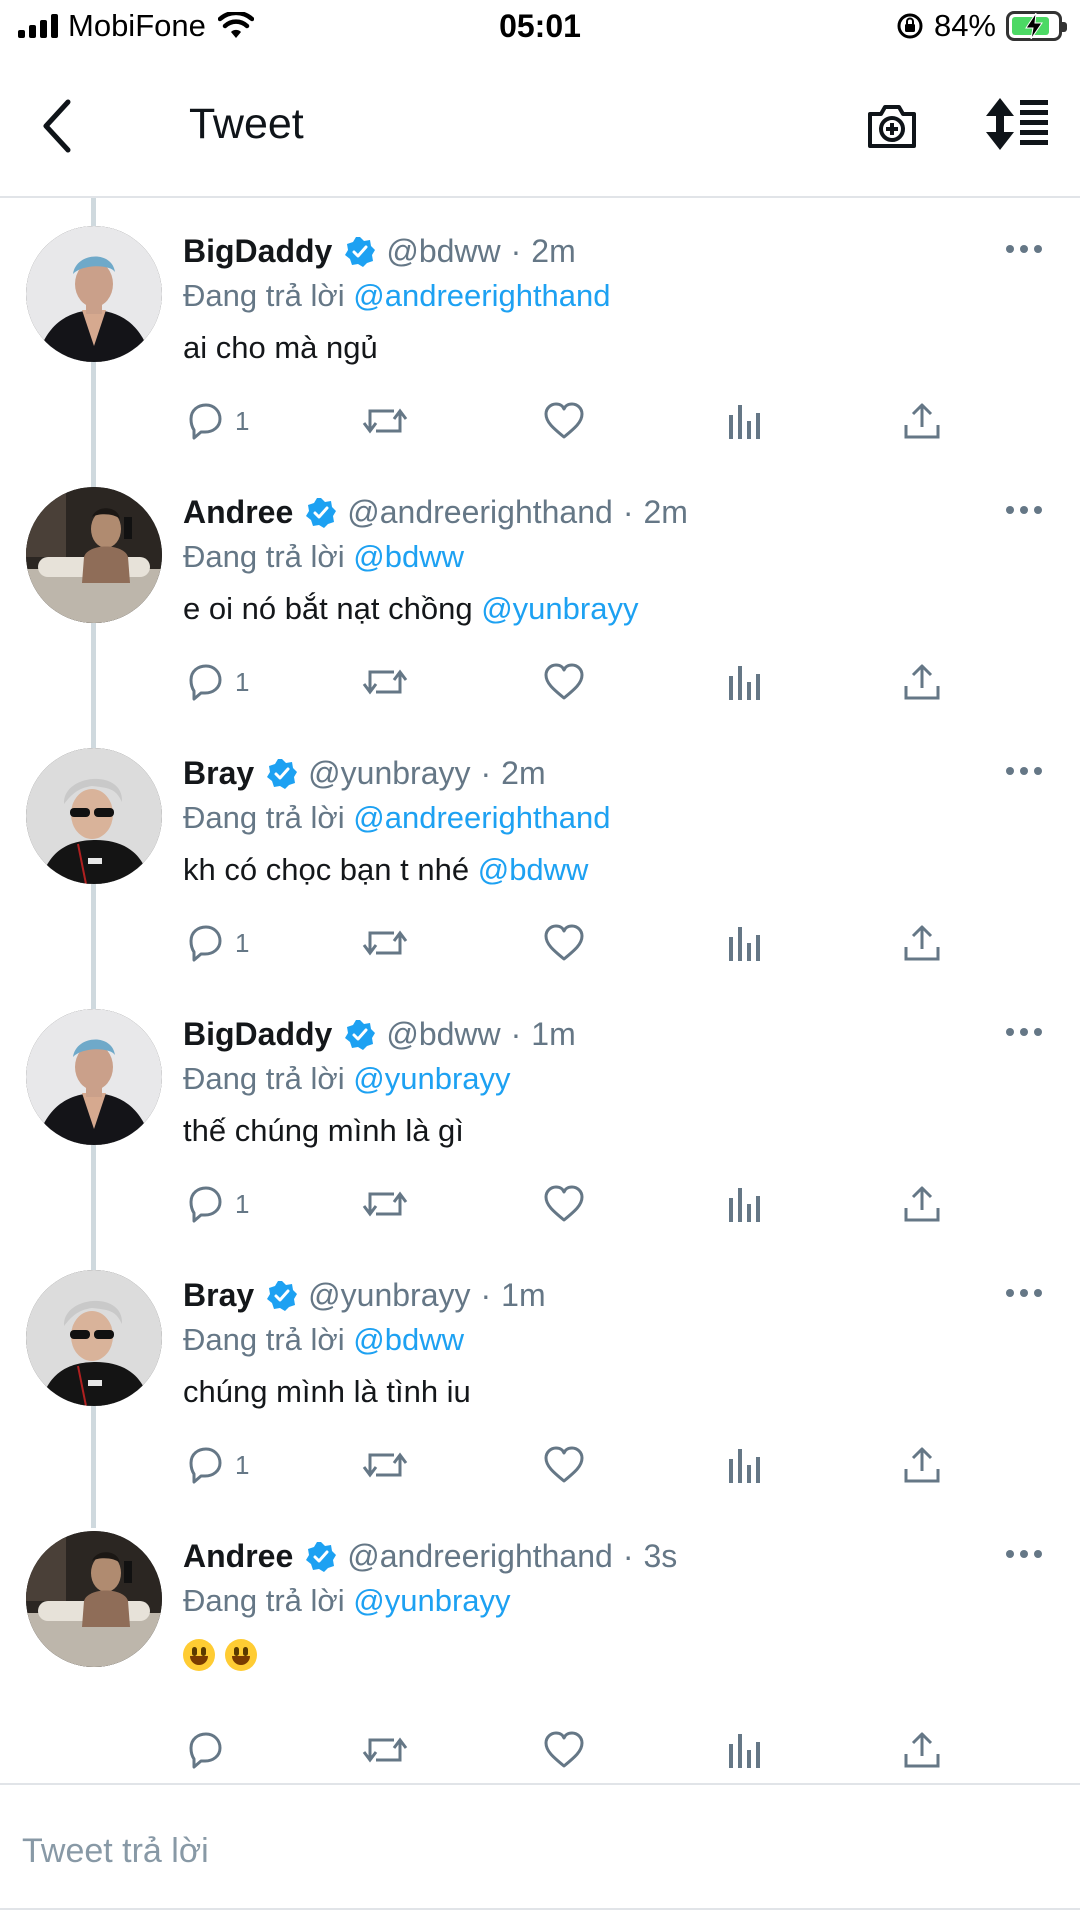 The image size is (1080, 1920). I want to click on reply-action, so click(205, 1750).